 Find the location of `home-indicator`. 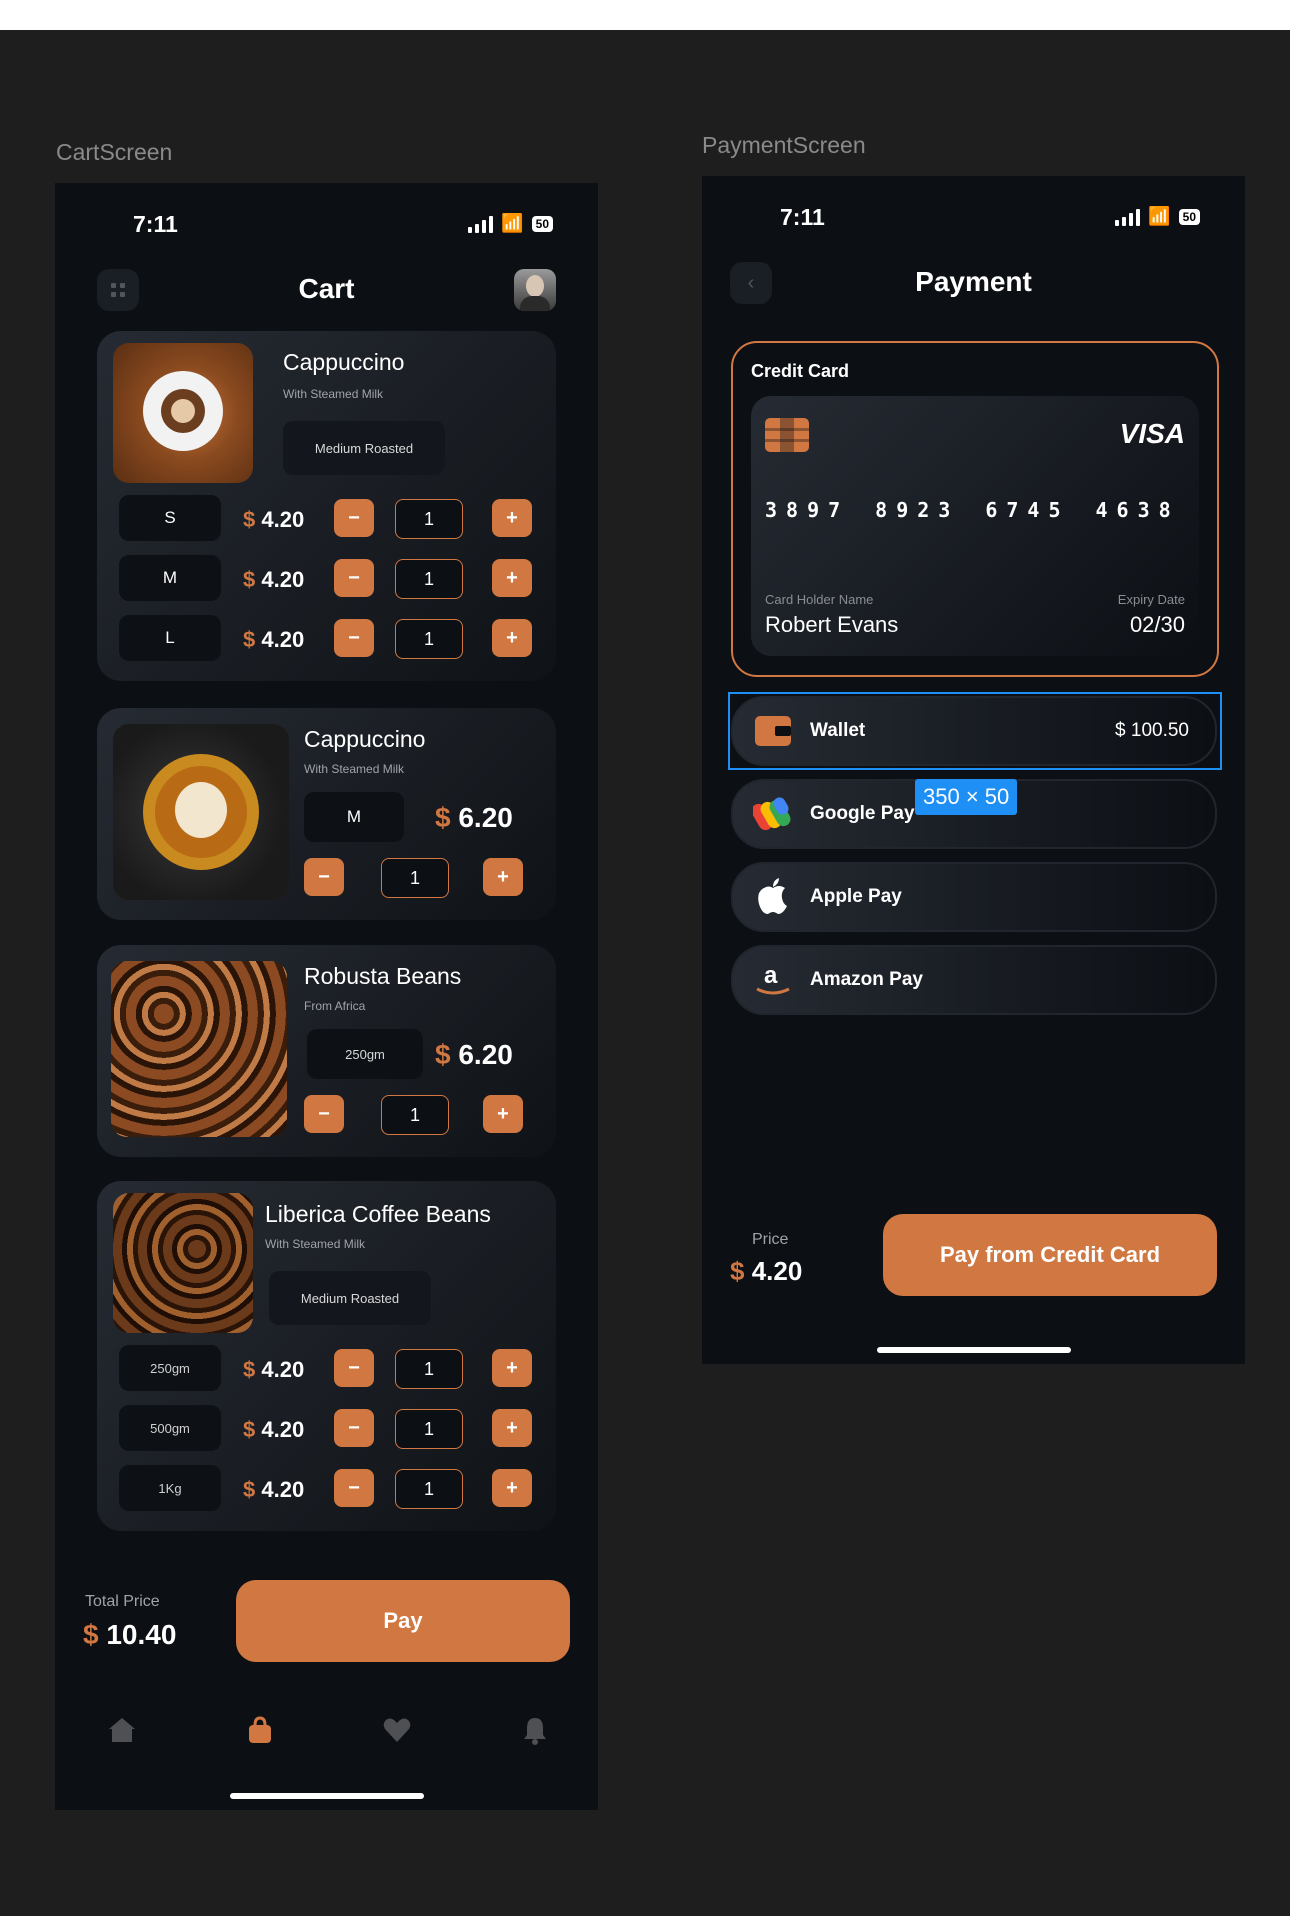

home-indicator is located at coordinates (974, 1350).